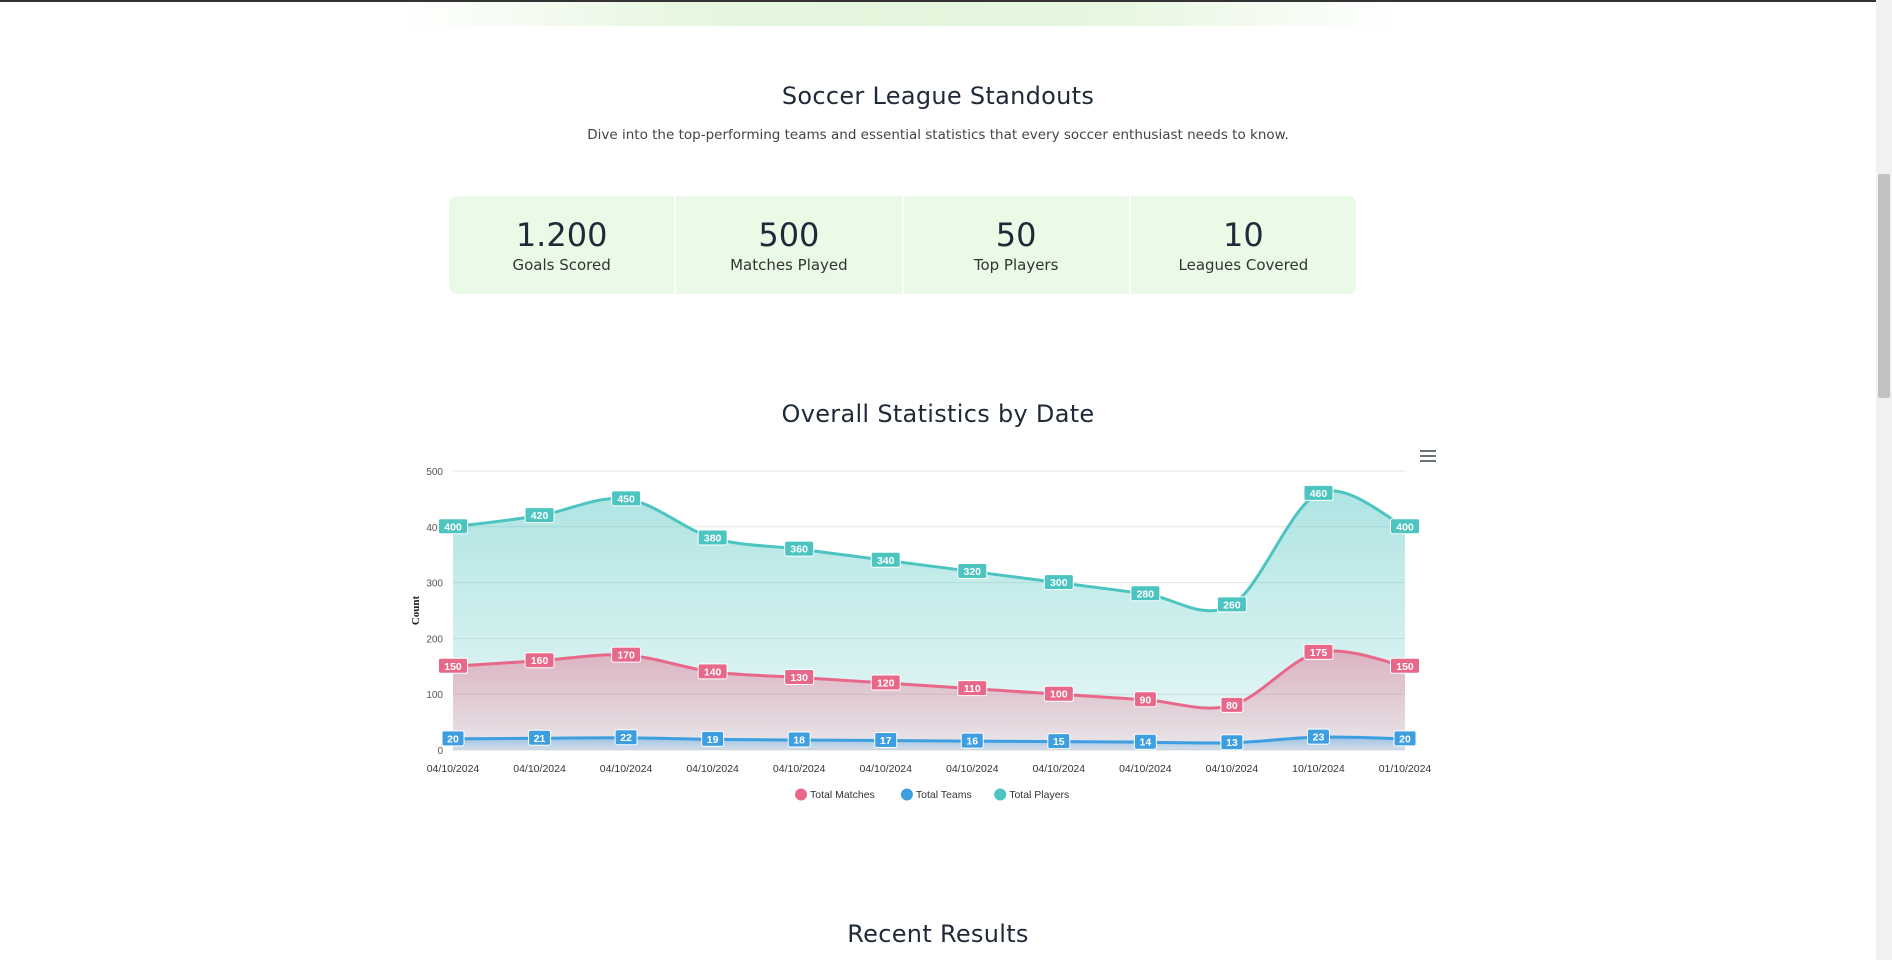 The width and height of the screenshot is (1892, 960). I want to click on scrollbar-thumb, so click(1884, 286).